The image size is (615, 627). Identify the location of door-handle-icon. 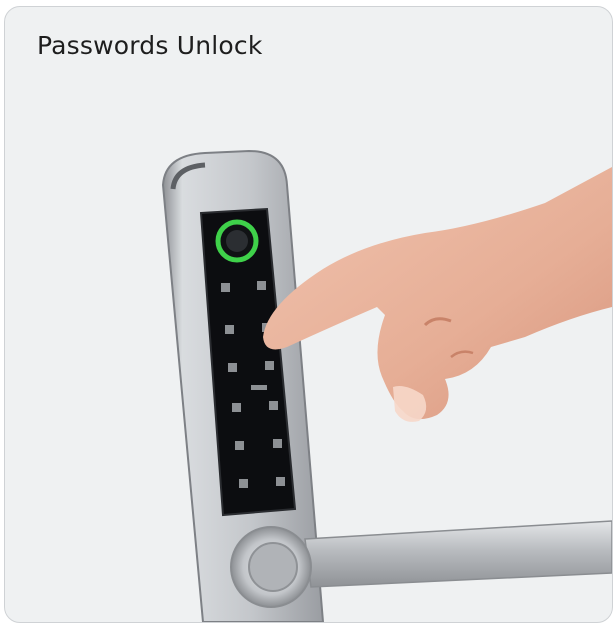
(421, 564).